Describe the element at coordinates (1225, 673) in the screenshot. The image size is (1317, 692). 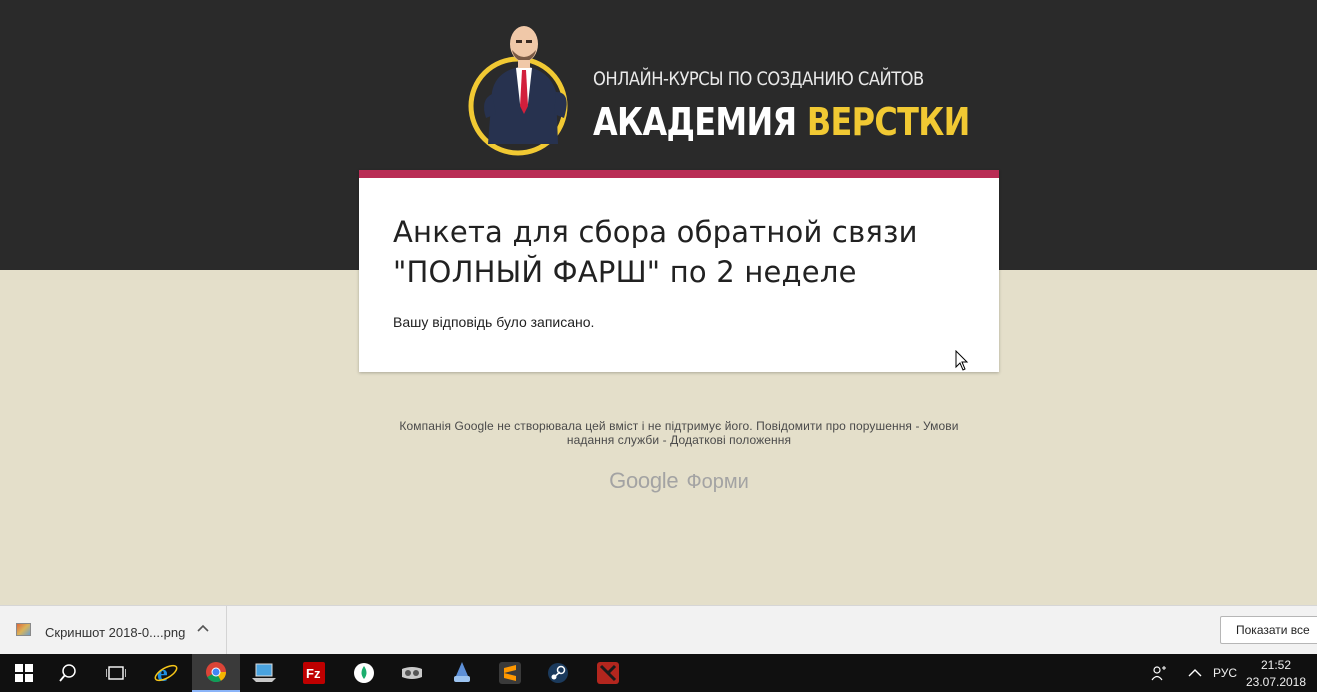
I see `language-indicator: РУС` at that location.